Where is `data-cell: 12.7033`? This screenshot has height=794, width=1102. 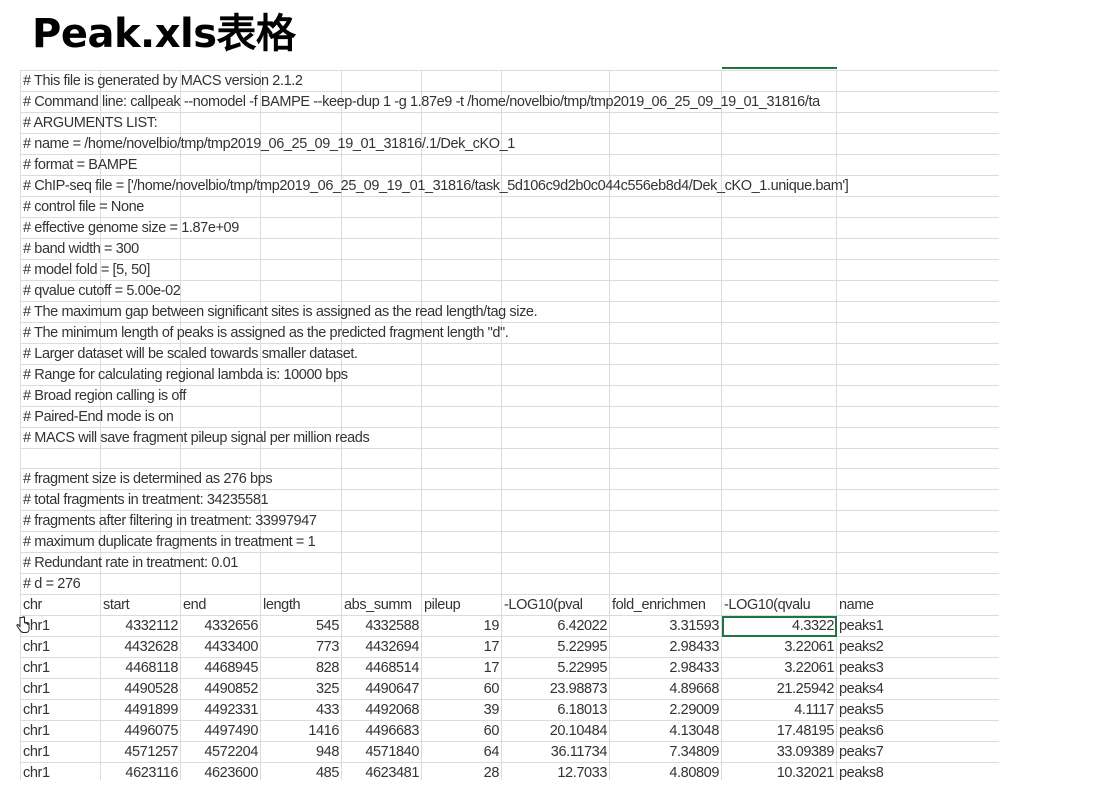 data-cell: 12.7033 is located at coordinates (555, 771).